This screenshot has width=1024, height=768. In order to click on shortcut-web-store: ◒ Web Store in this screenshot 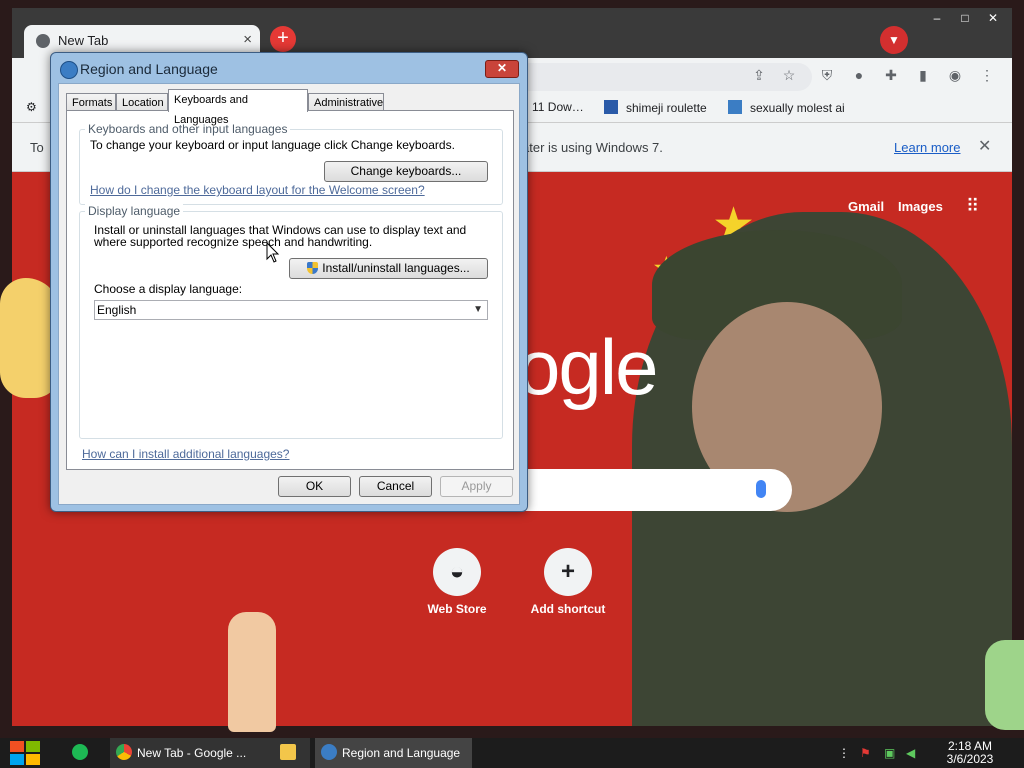, I will do `click(457, 582)`.